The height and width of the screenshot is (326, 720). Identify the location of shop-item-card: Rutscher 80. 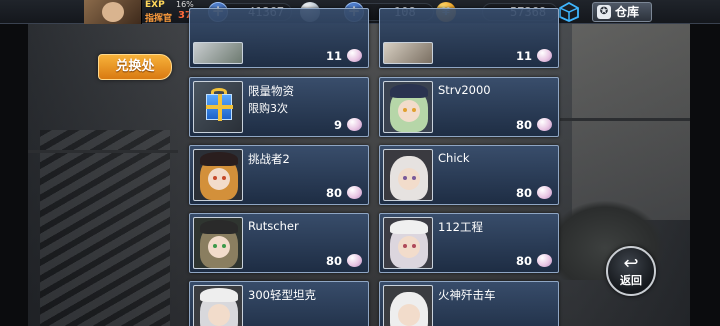
(279, 243).